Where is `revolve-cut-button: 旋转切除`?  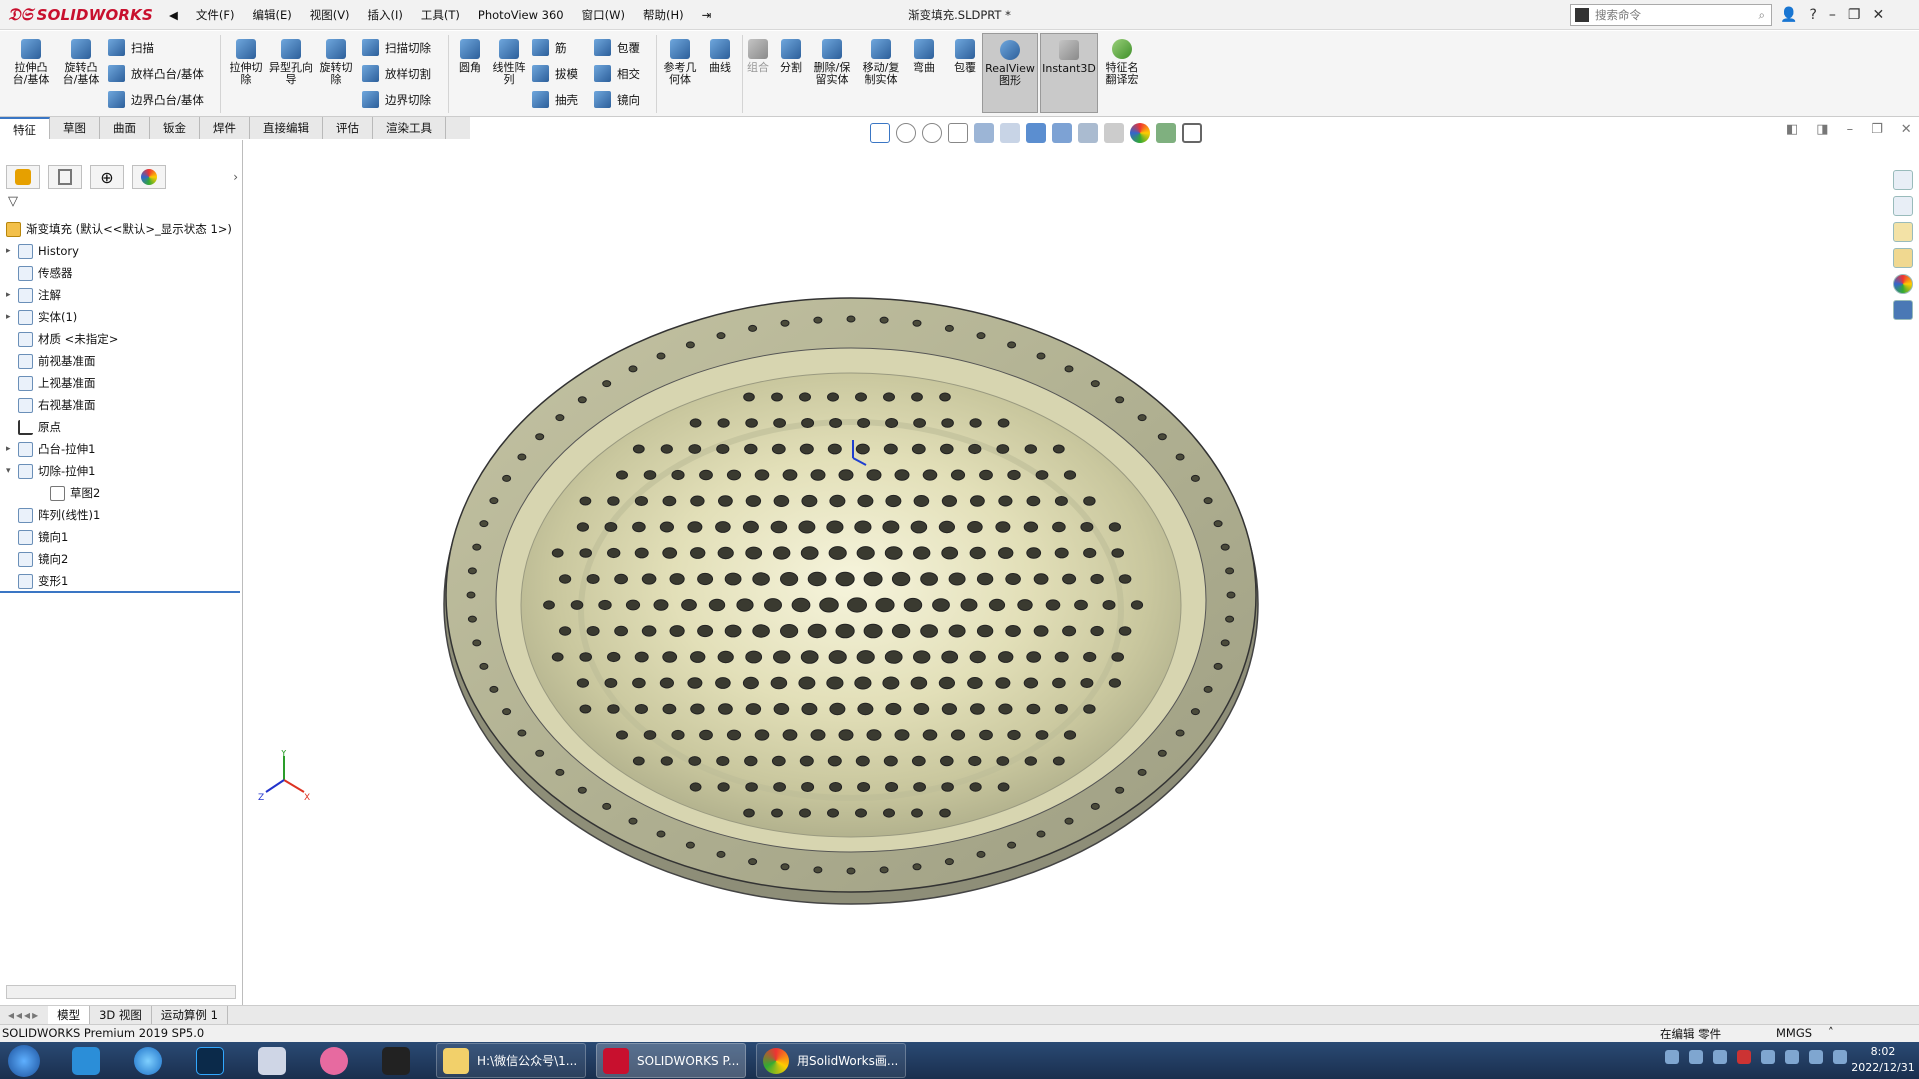 revolve-cut-button: 旋转切除 is located at coordinates (336, 62).